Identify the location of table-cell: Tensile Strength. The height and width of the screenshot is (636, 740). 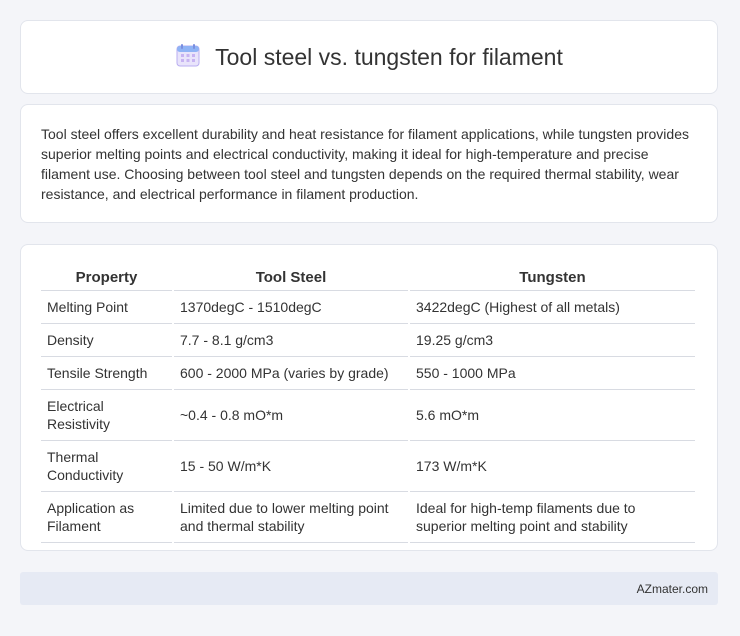
(106, 373).